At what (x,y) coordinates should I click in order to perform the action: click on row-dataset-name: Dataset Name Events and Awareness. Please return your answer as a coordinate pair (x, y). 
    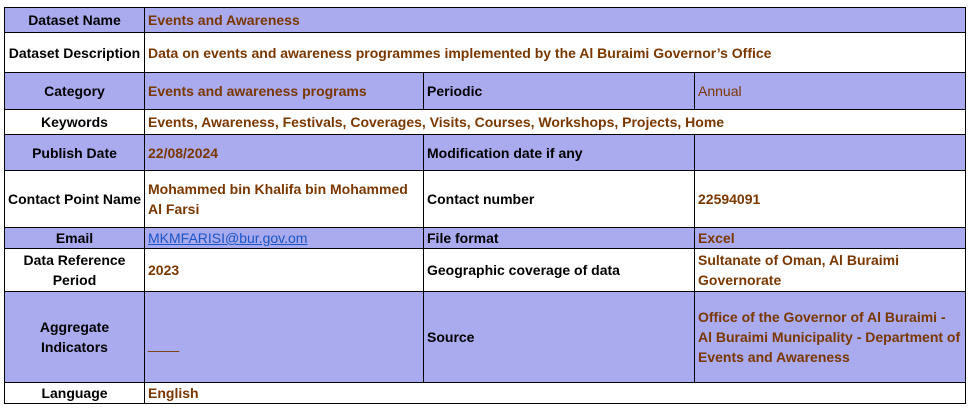
    Looking at the image, I should click on (485, 20).